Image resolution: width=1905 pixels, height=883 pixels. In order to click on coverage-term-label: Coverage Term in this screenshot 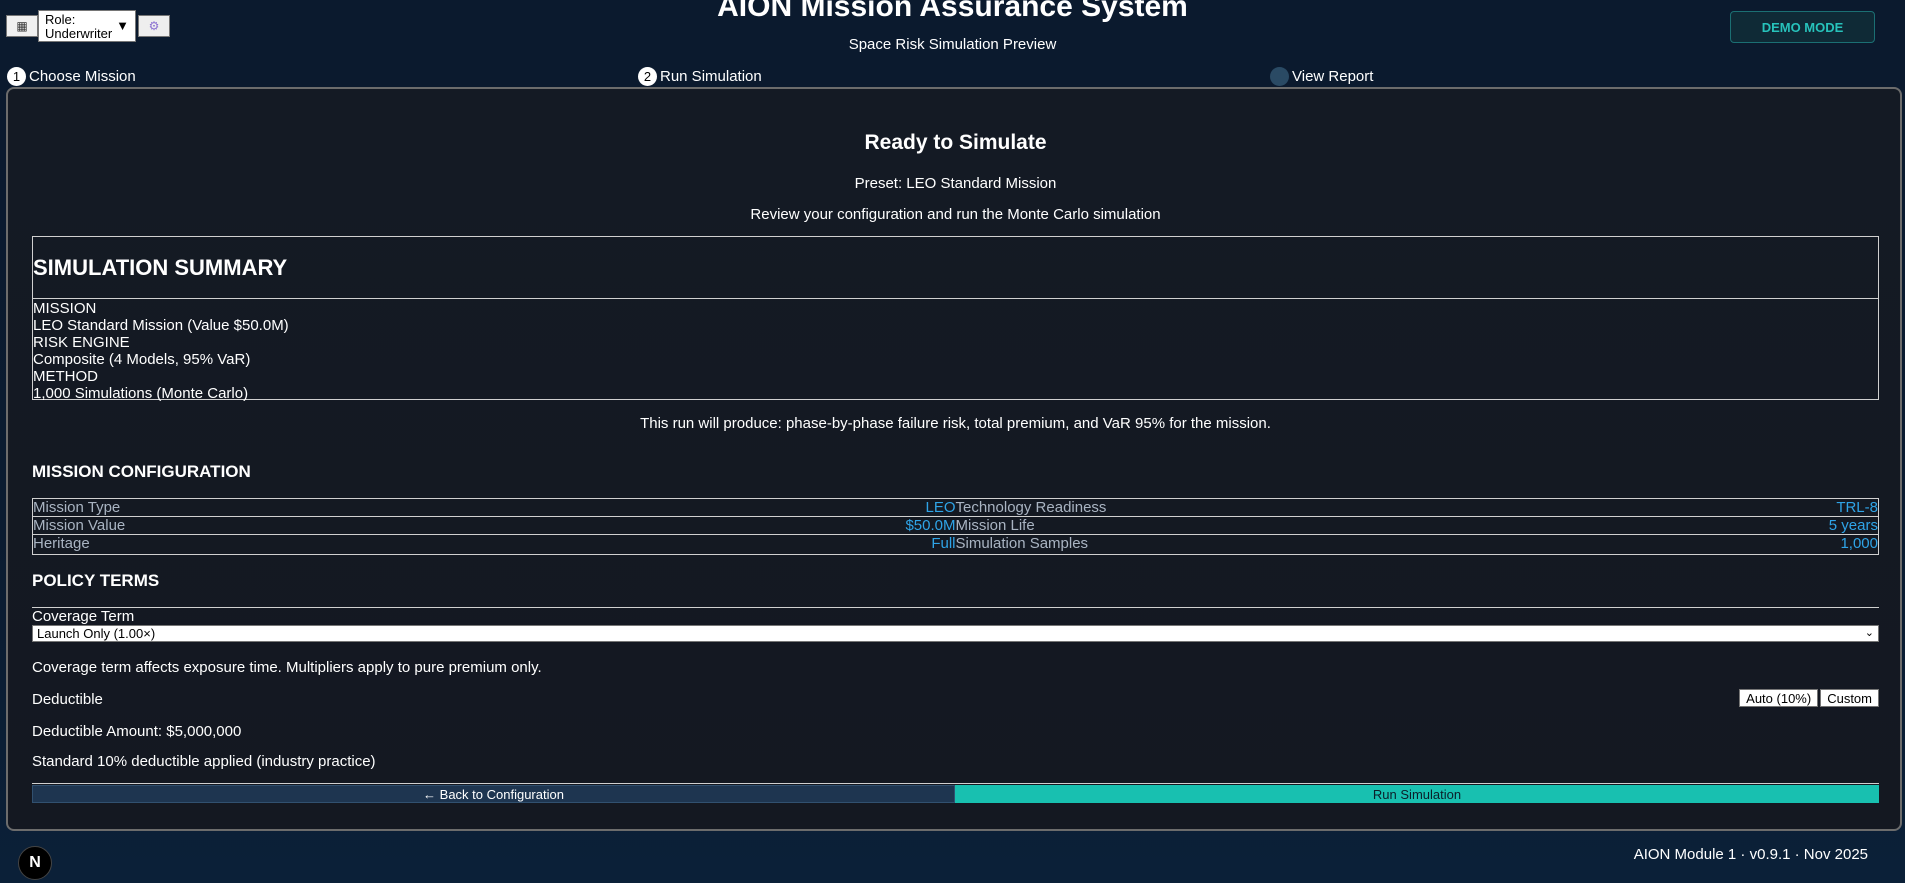, I will do `click(83, 616)`.